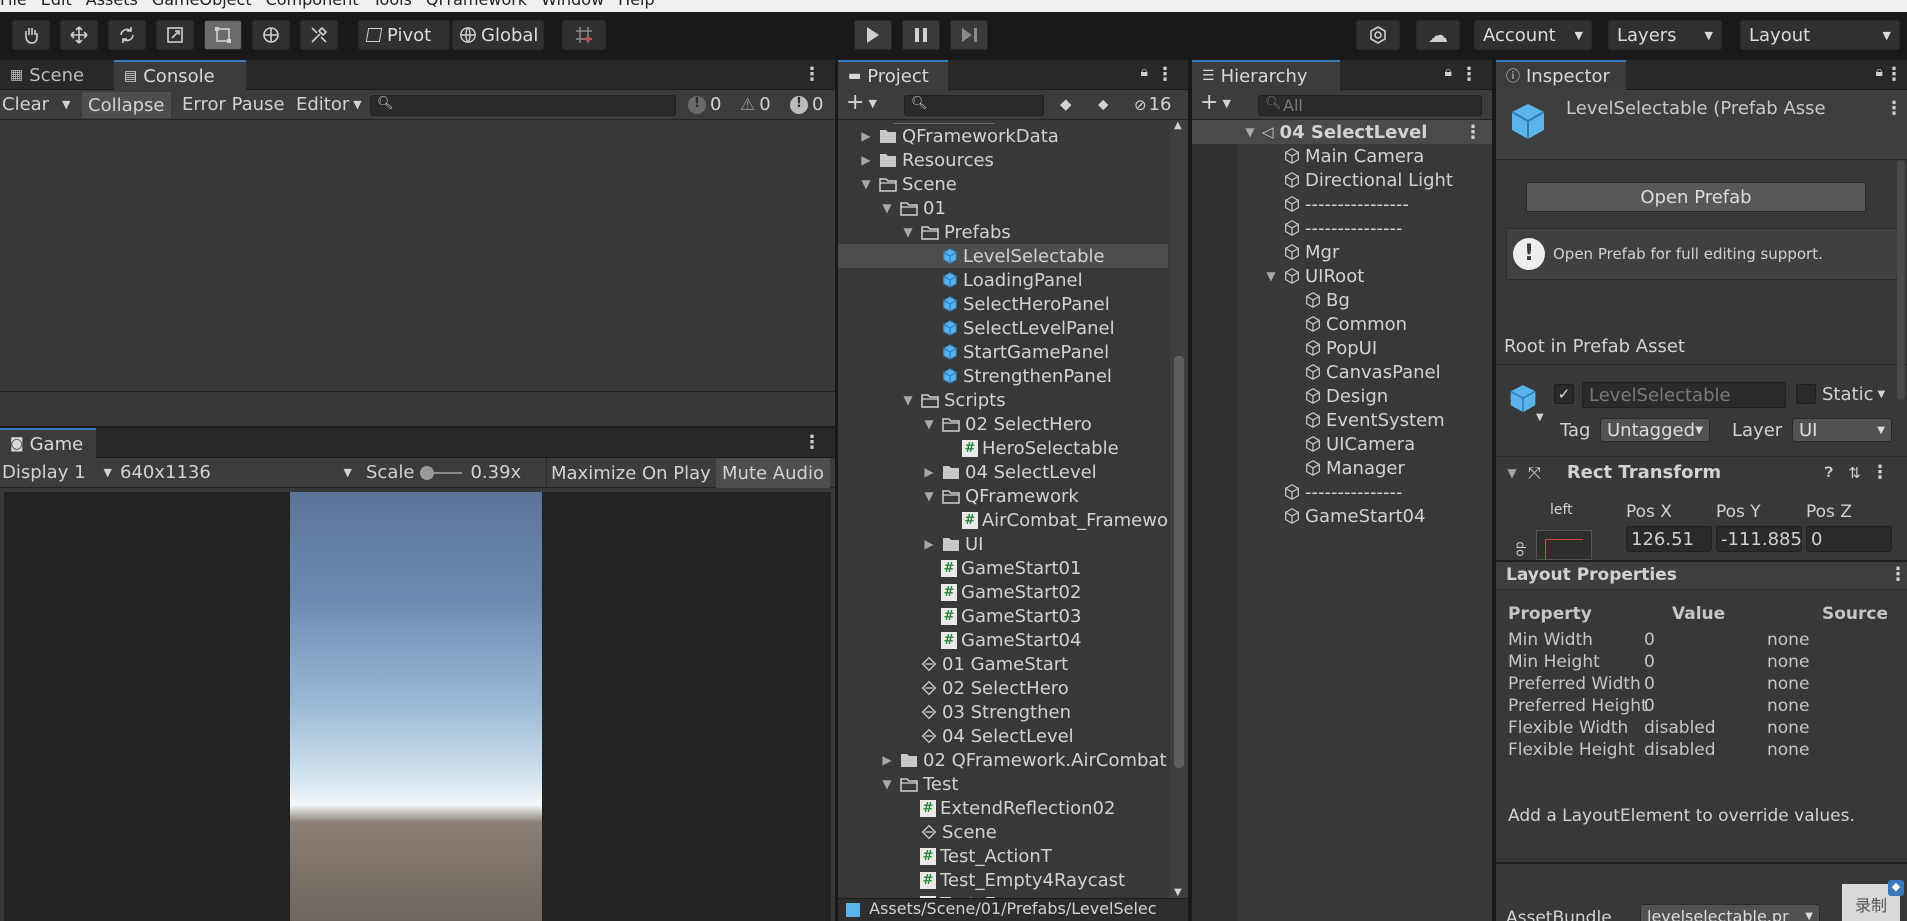 The image size is (1907, 921). What do you see at coordinates (1003, 664) in the screenshot?
I see `project-item: 01 GameStart` at bounding box center [1003, 664].